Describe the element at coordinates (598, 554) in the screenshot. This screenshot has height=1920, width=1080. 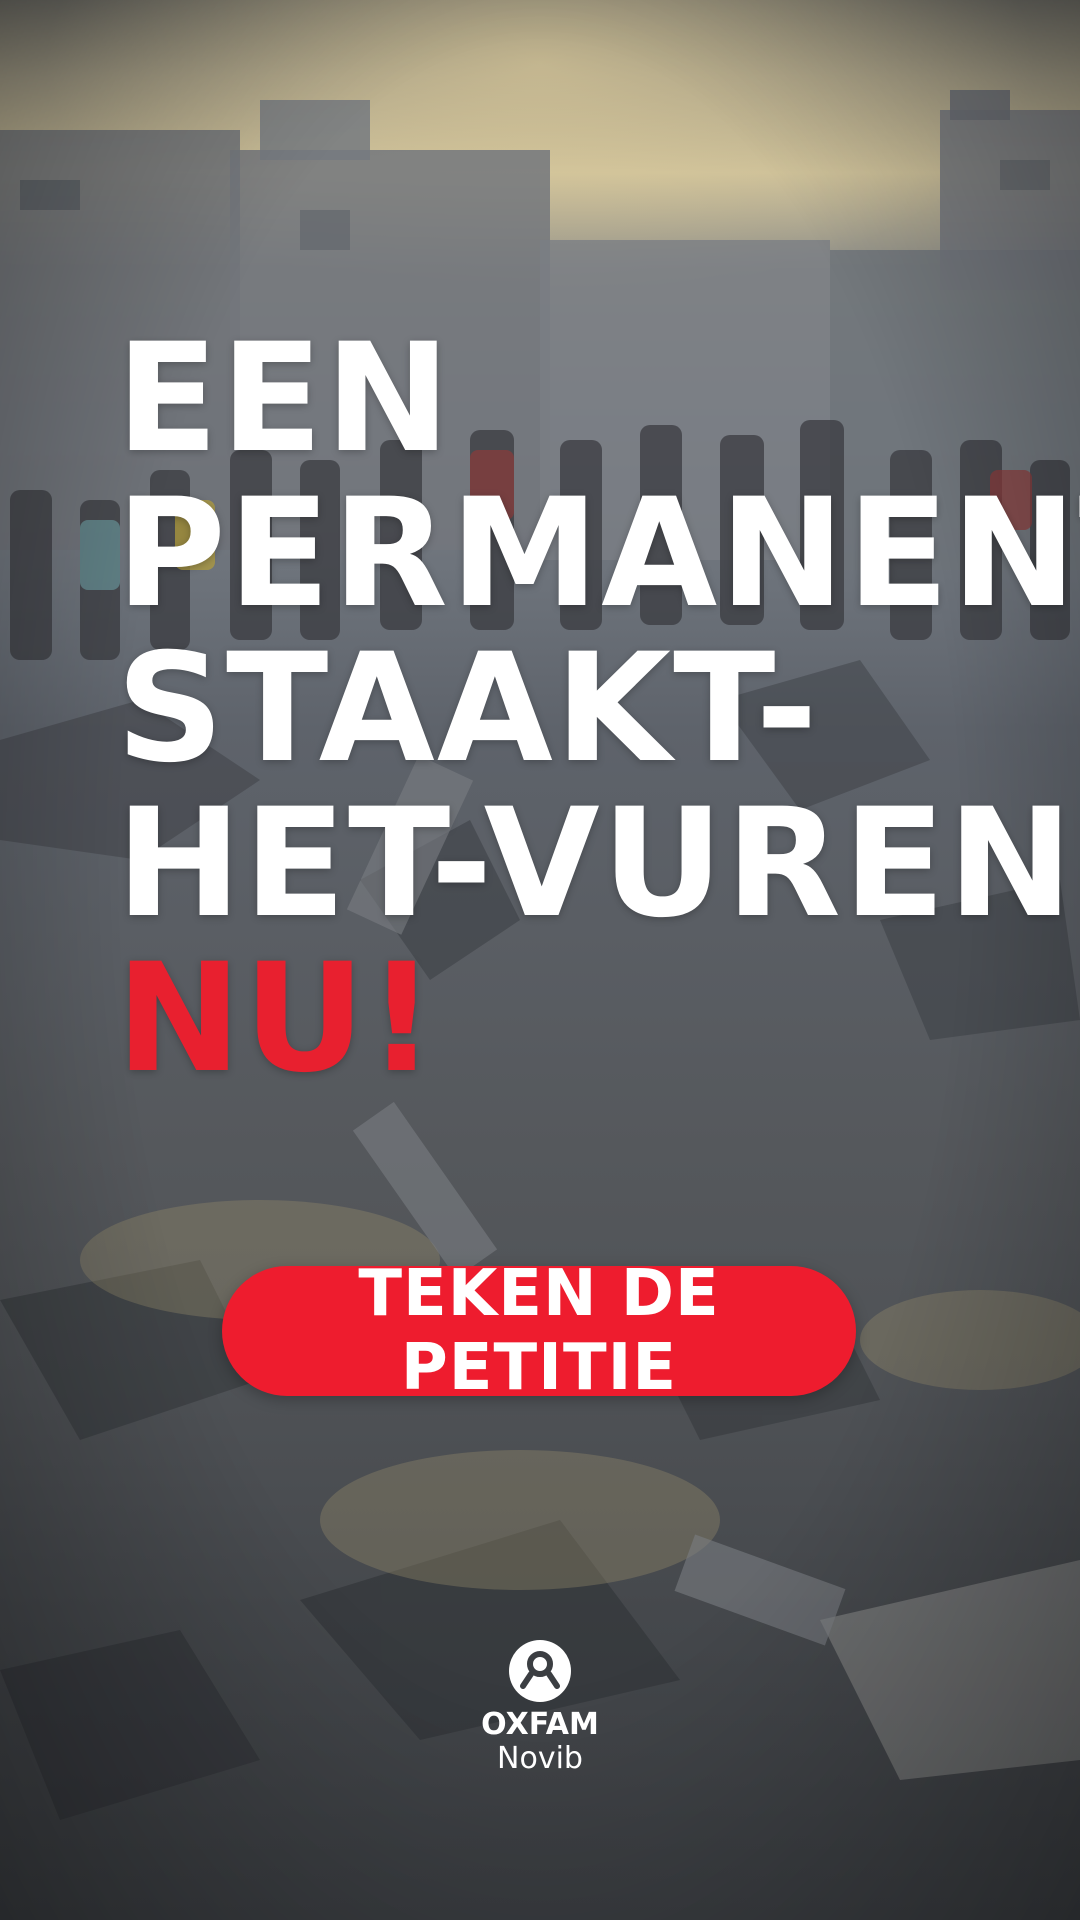
I see `headline-line-2: PERMANENT` at that location.